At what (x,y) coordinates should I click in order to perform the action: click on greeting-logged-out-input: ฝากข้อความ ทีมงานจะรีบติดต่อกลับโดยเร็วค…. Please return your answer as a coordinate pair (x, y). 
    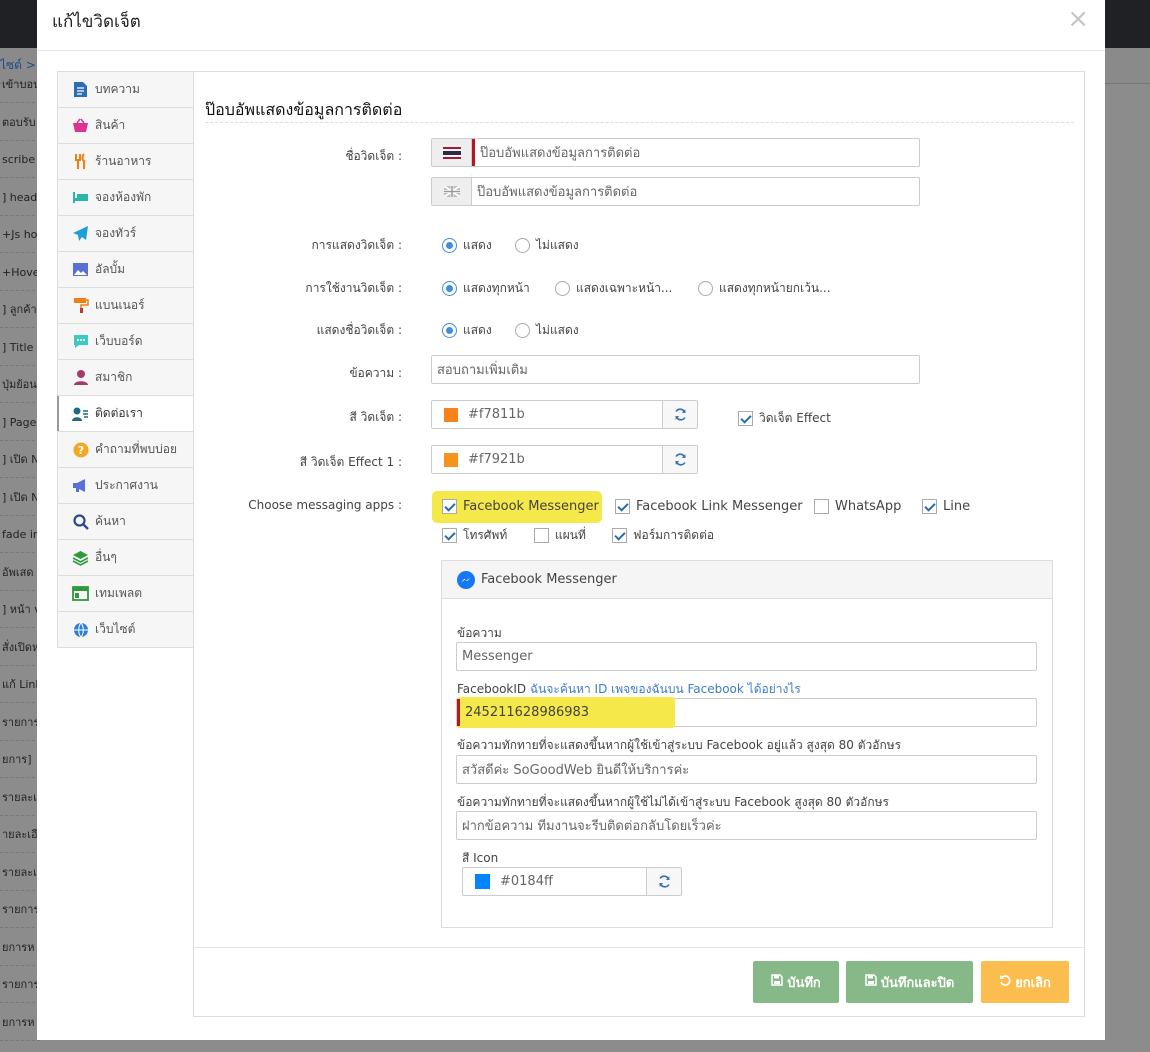
    Looking at the image, I should click on (746, 825).